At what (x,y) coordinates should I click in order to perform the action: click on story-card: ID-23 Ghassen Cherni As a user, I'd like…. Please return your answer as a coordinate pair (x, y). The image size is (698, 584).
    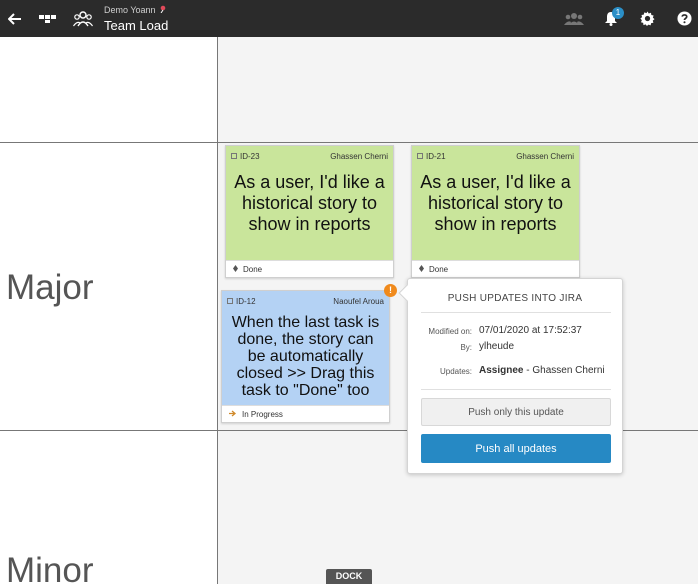
    Looking at the image, I should click on (309, 211).